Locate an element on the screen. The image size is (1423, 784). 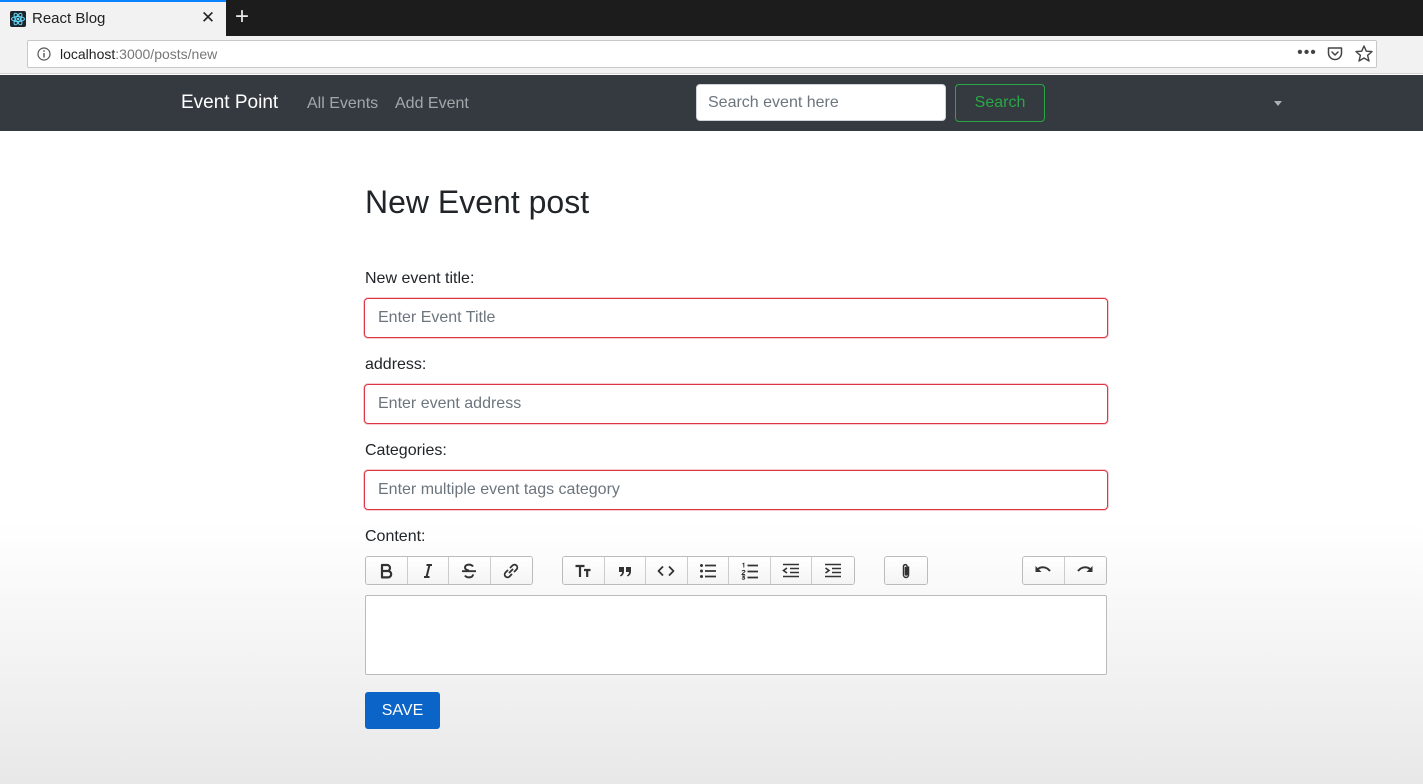
tab-title: React Blog is located at coordinates (69, 18).